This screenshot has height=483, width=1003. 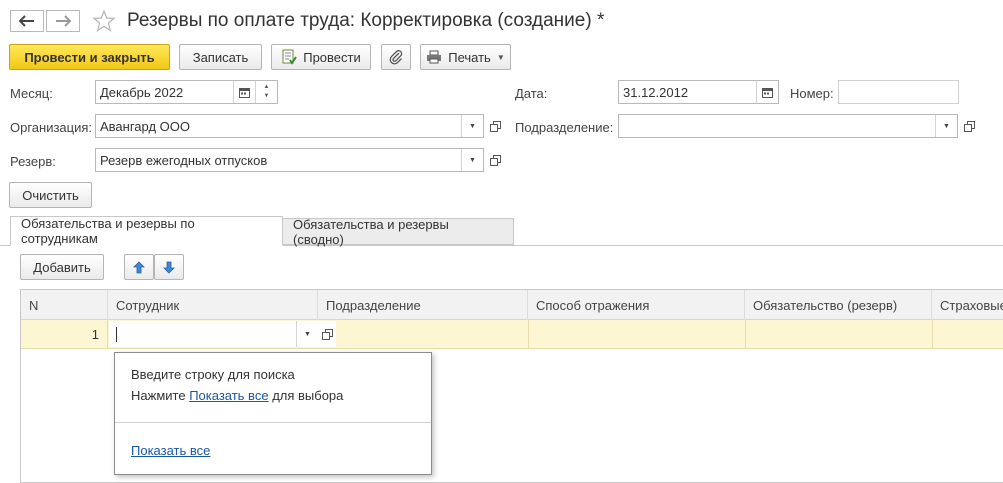 What do you see at coordinates (267, 96) in the screenshot?
I see `spin-down-icon: ▼` at bounding box center [267, 96].